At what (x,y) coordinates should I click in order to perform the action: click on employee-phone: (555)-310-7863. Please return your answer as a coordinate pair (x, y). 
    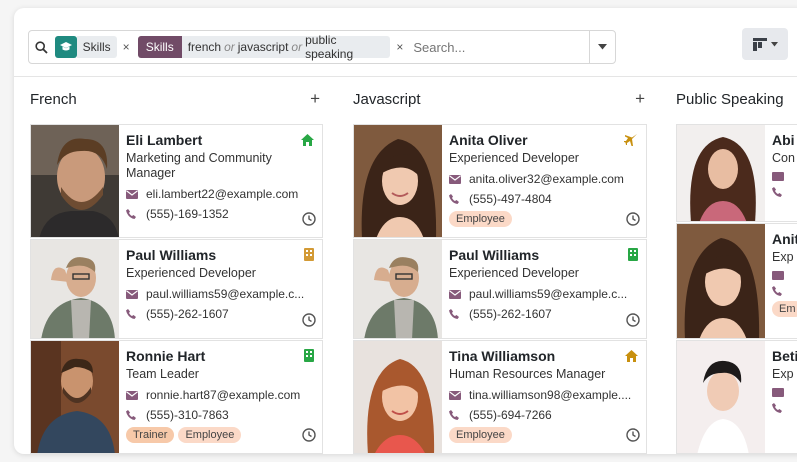
    Looking at the image, I should click on (187, 415).